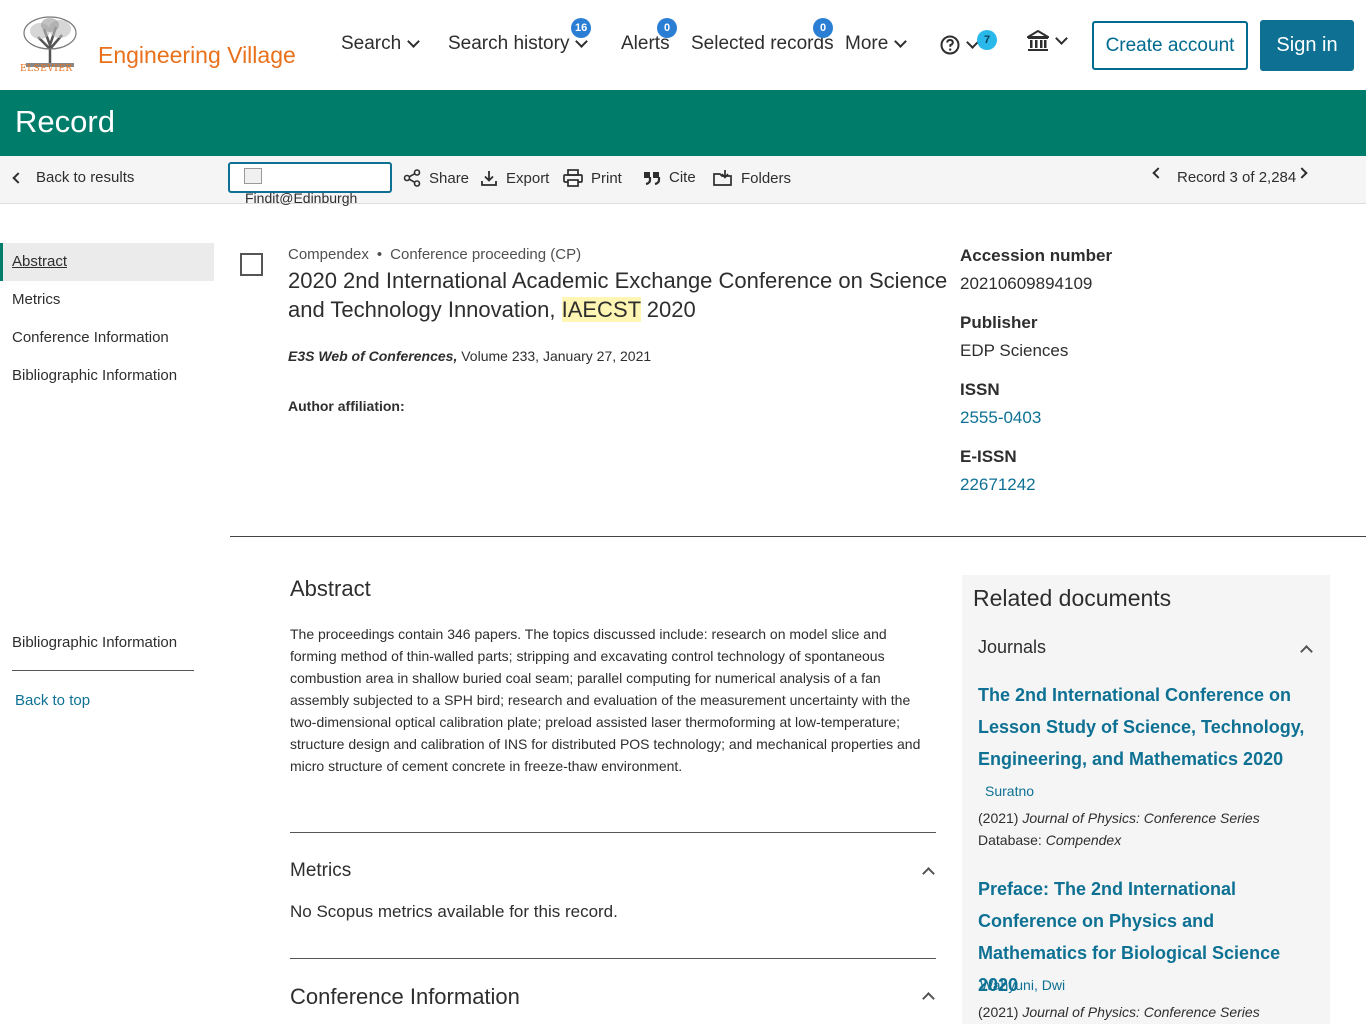 This screenshot has height=1024, width=1366. Describe the element at coordinates (94, 642) in the screenshot. I see `sticky-nav-bibliographic-information: Bibliographic Information` at that location.